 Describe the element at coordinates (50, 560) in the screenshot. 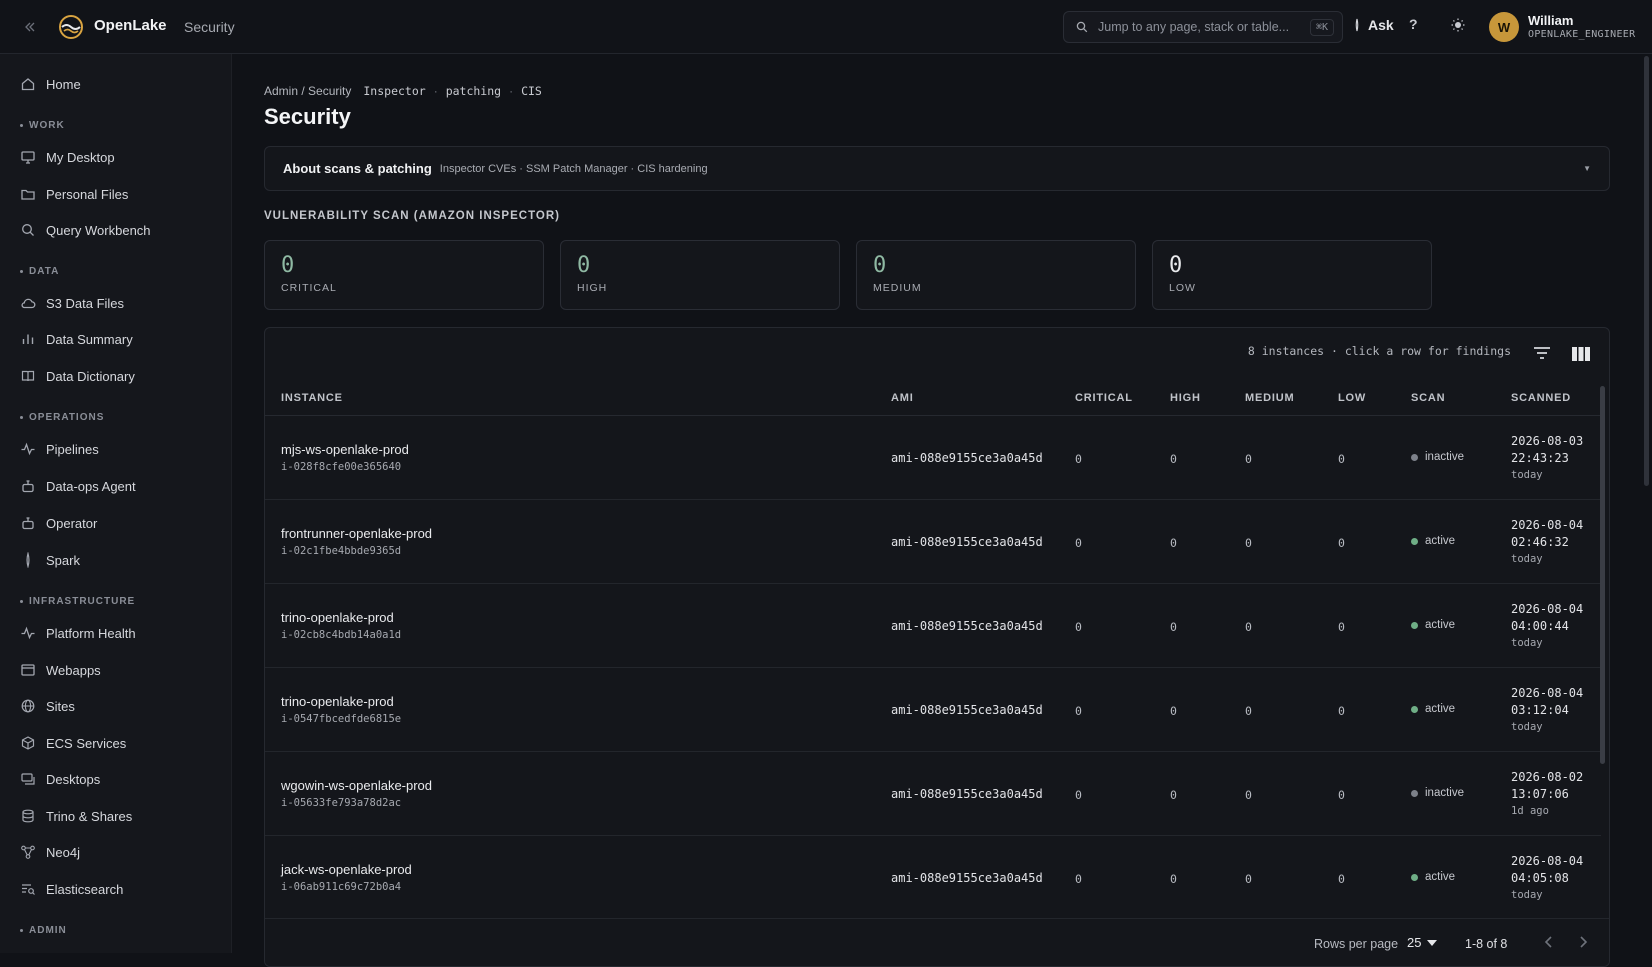

I see `sidebar-item-spark: Spark` at that location.